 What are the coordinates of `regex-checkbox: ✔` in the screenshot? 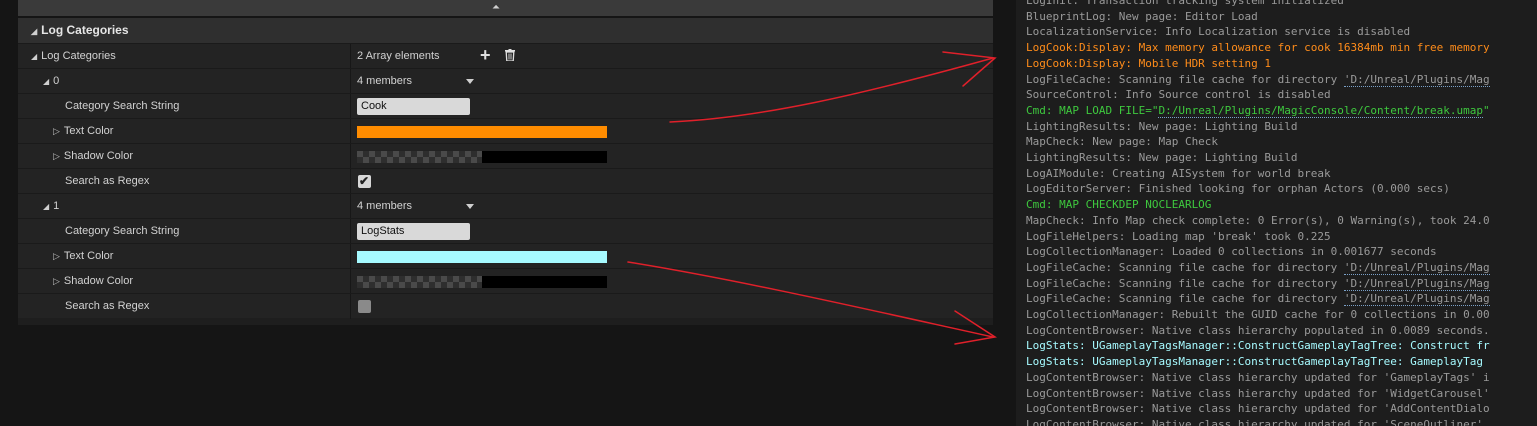 It's located at (364, 181).